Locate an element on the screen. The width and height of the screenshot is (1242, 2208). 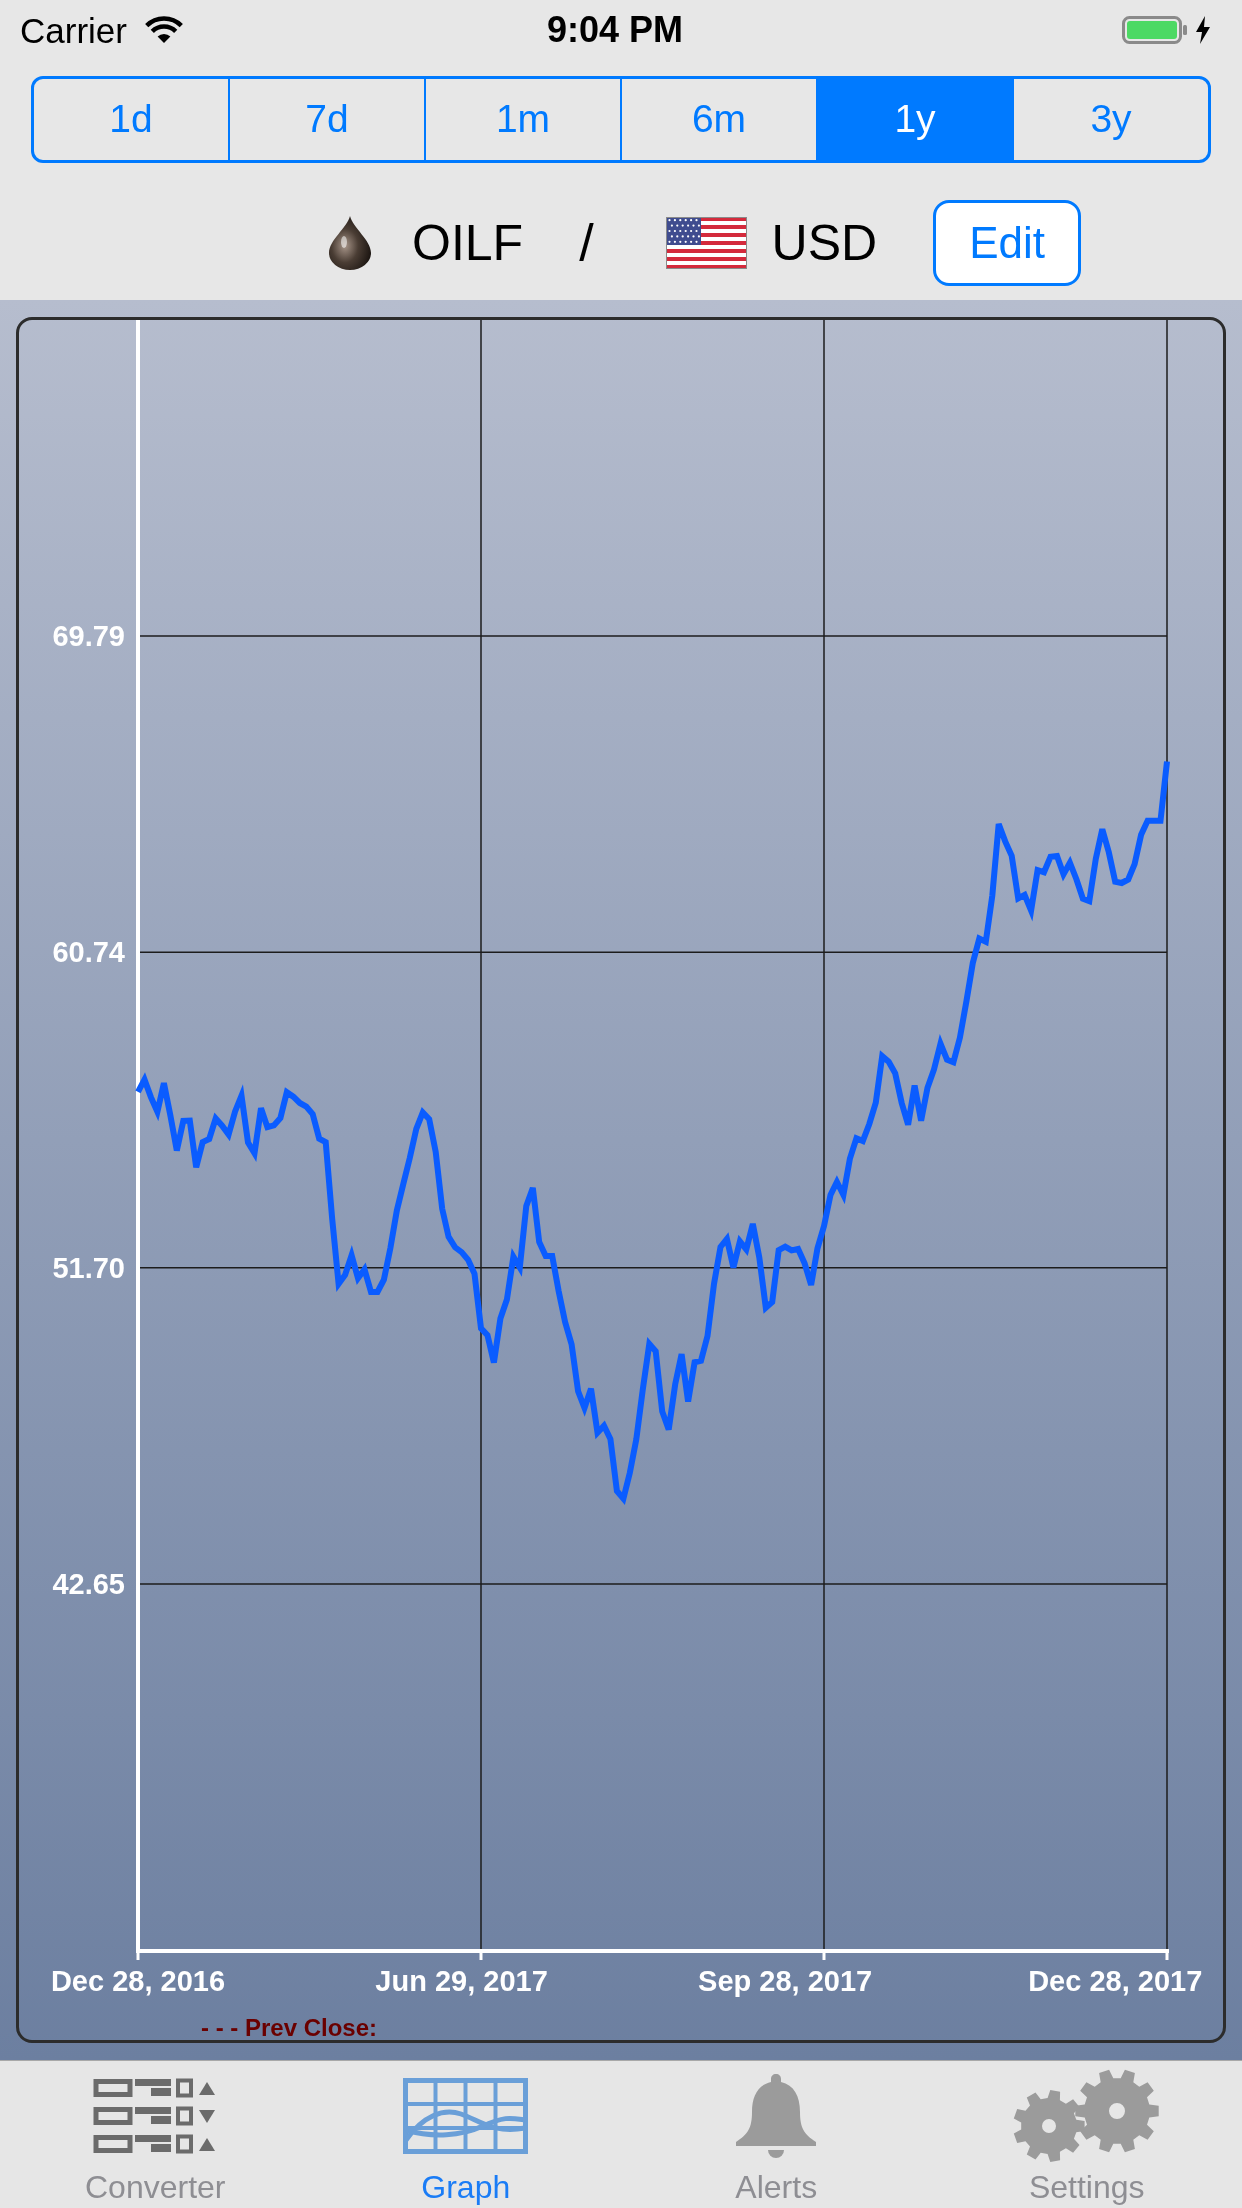
flag-icon is located at coordinates (706, 242).